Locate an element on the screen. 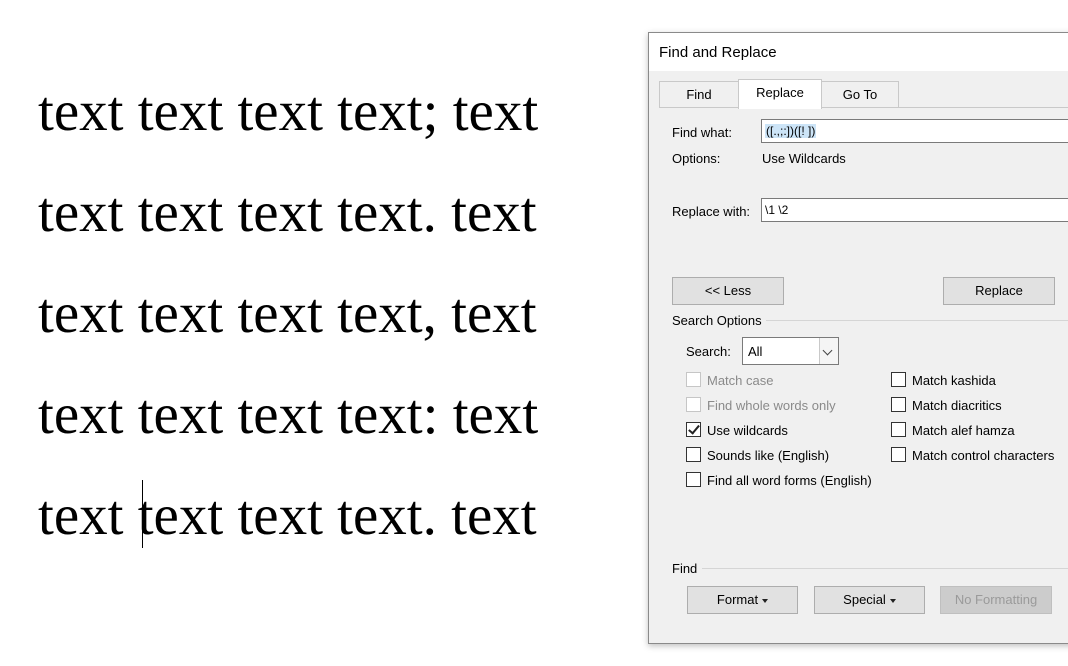 The image size is (1068, 666). whole-words-label: Find whole words only is located at coordinates (771, 405).